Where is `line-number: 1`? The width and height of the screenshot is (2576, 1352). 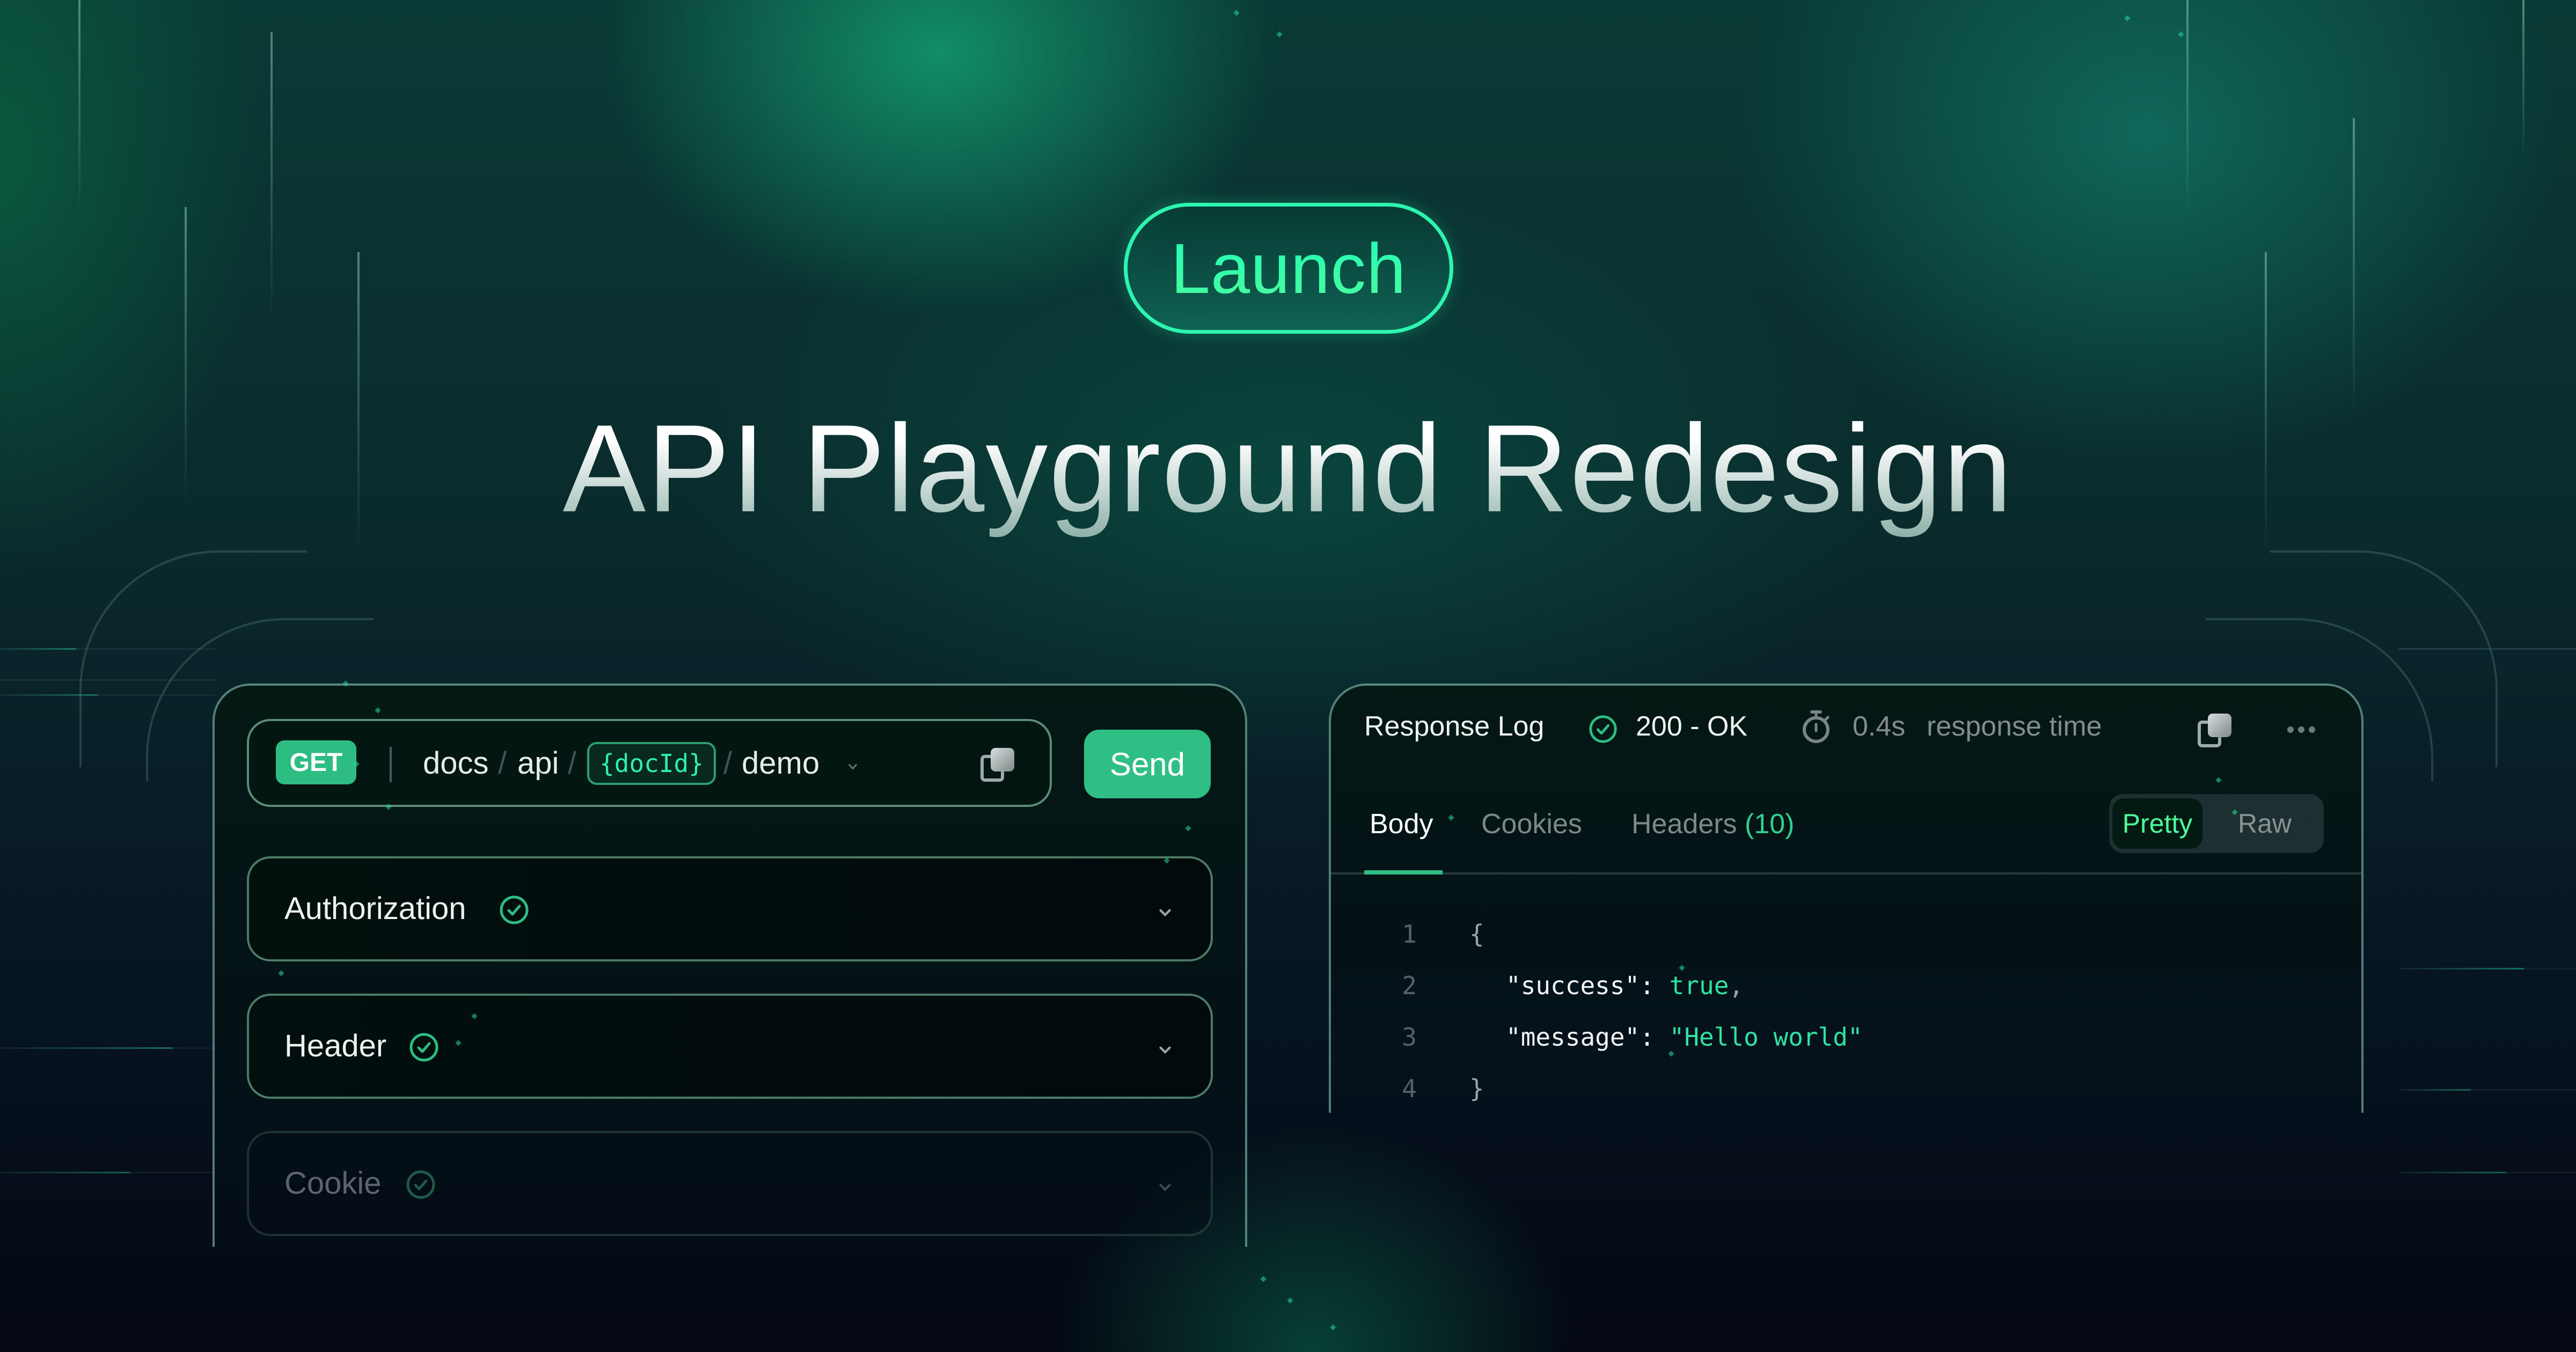 line-number: 1 is located at coordinates (1409, 934).